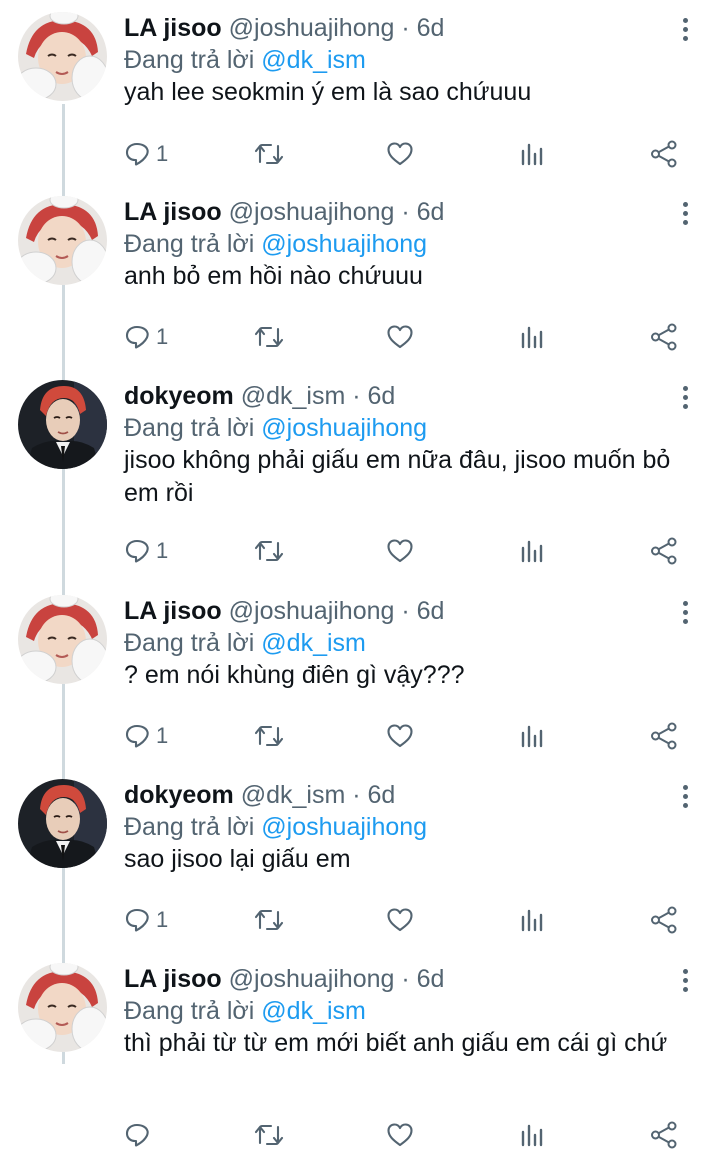  What do you see at coordinates (360, 1135) in the screenshot?
I see `tweet-actions` at bounding box center [360, 1135].